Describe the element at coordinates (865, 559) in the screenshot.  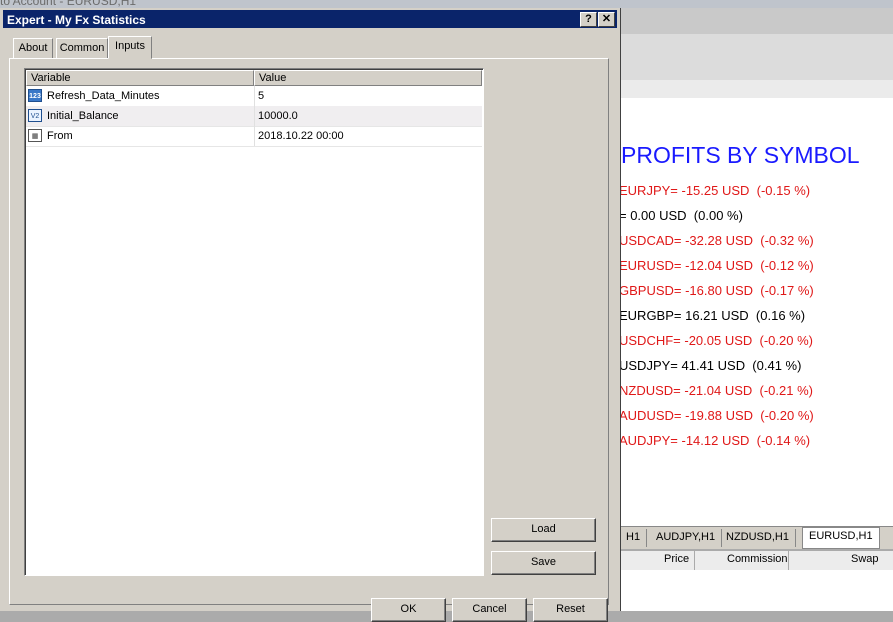
I see `column-swap: Swap` at that location.